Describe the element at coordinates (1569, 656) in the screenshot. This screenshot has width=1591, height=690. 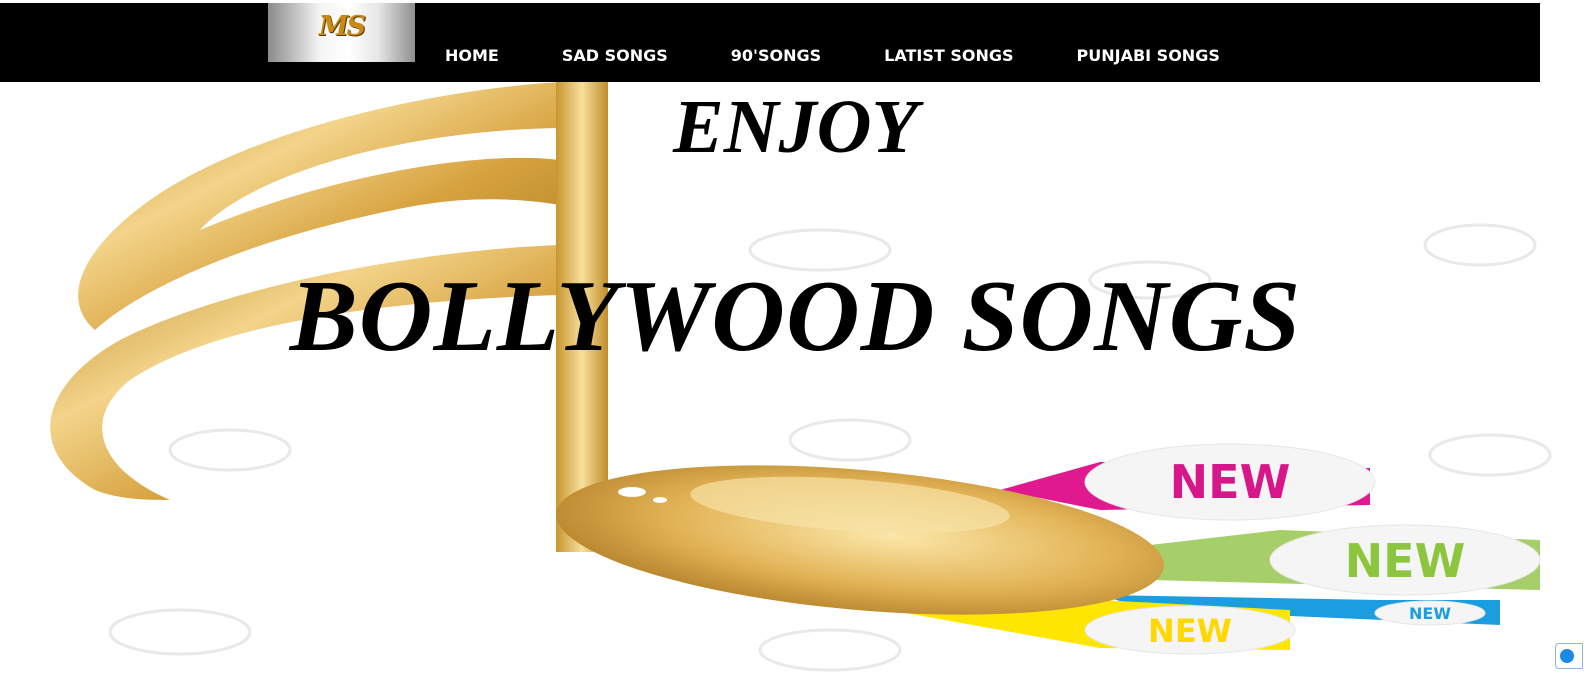
I see `corner-widget-icon` at that location.